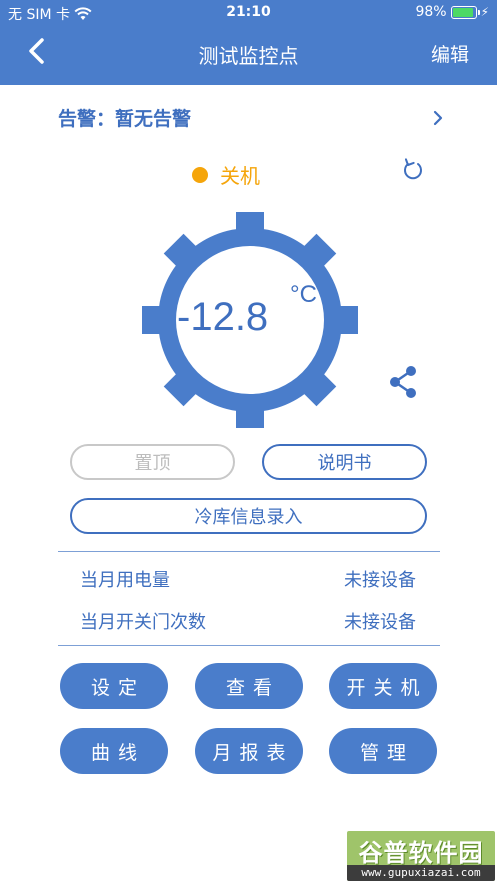  What do you see at coordinates (303, 294) in the screenshot?
I see `temperature-unit: °C` at bounding box center [303, 294].